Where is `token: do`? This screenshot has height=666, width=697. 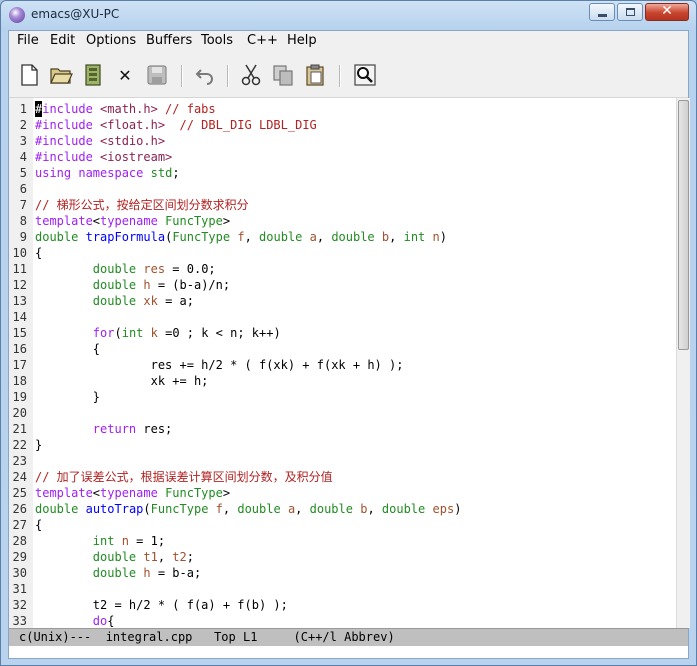
token: do is located at coordinates (100, 621).